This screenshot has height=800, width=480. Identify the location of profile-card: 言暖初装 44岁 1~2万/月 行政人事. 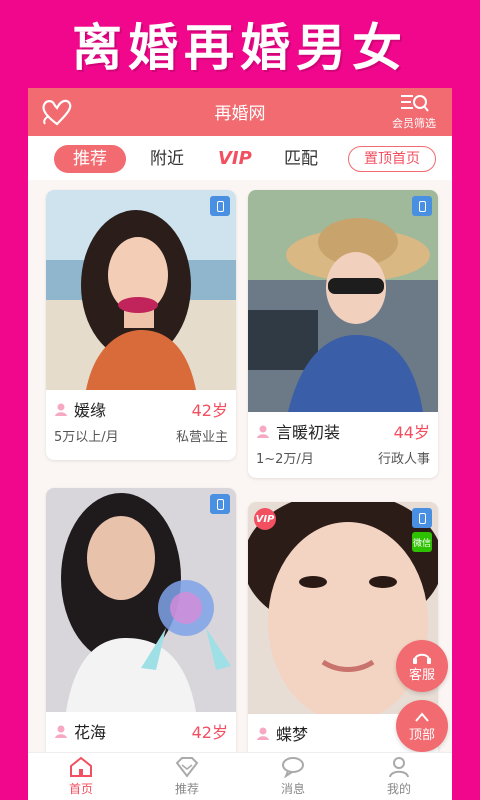
(343, 334).